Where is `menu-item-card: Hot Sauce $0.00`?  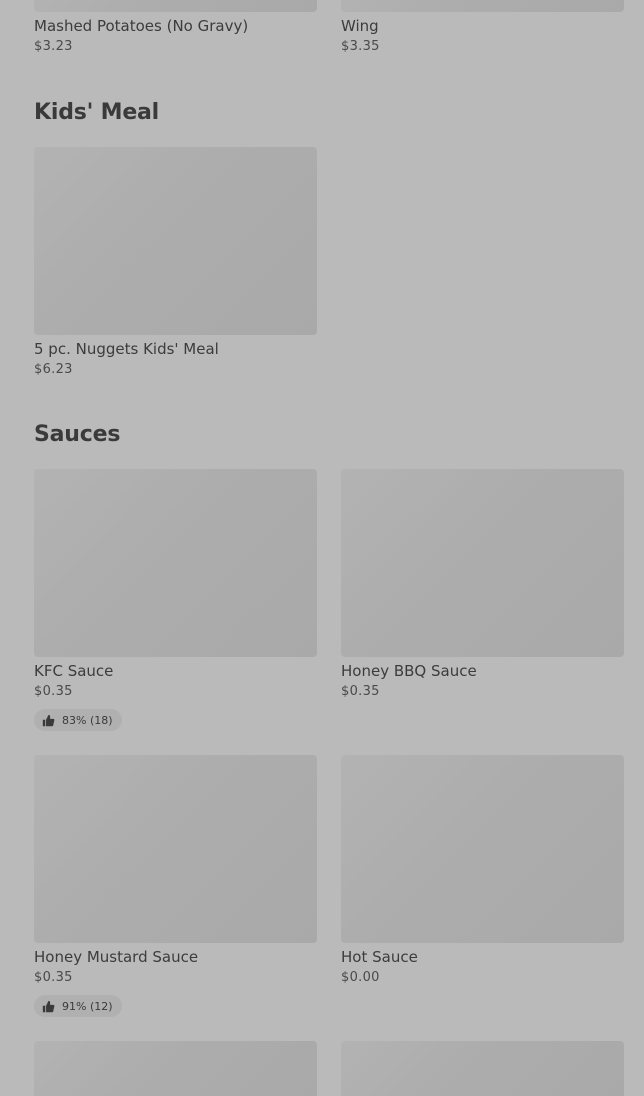
menu-item-card: Hot Sauce $0.00 is located at coordinates (482, 871).